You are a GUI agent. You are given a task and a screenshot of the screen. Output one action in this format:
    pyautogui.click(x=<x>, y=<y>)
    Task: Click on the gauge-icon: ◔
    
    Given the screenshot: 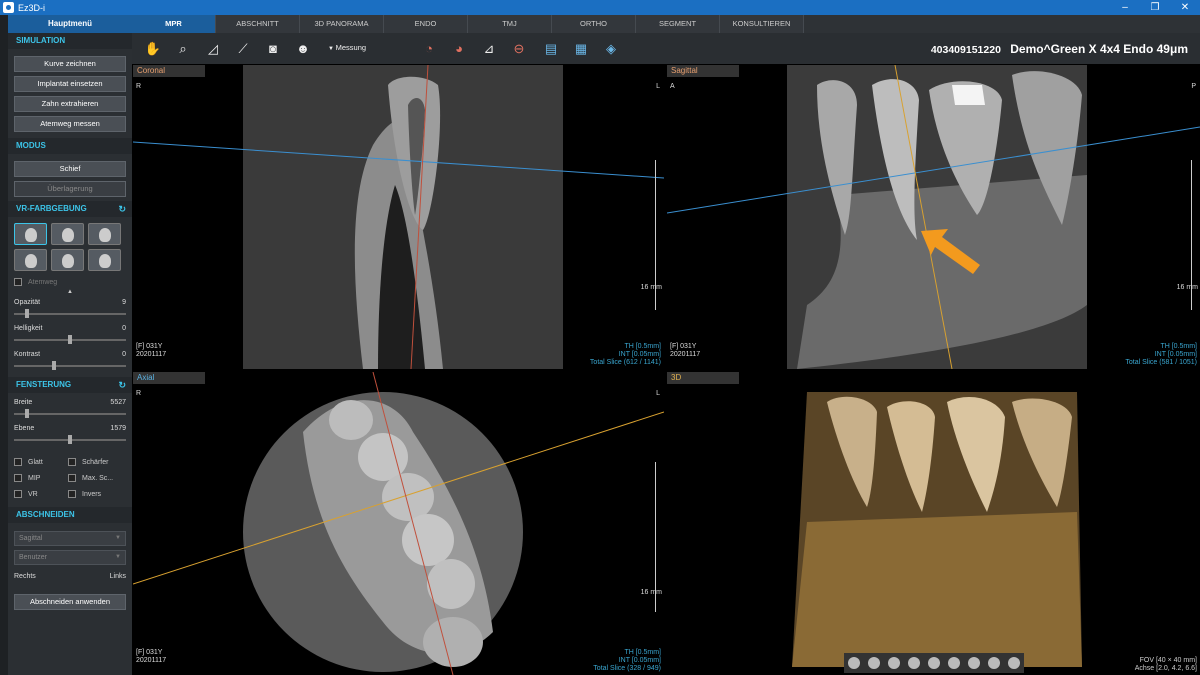 What is the action you would take?
    pyautogui.click(x=429, y=48)
    